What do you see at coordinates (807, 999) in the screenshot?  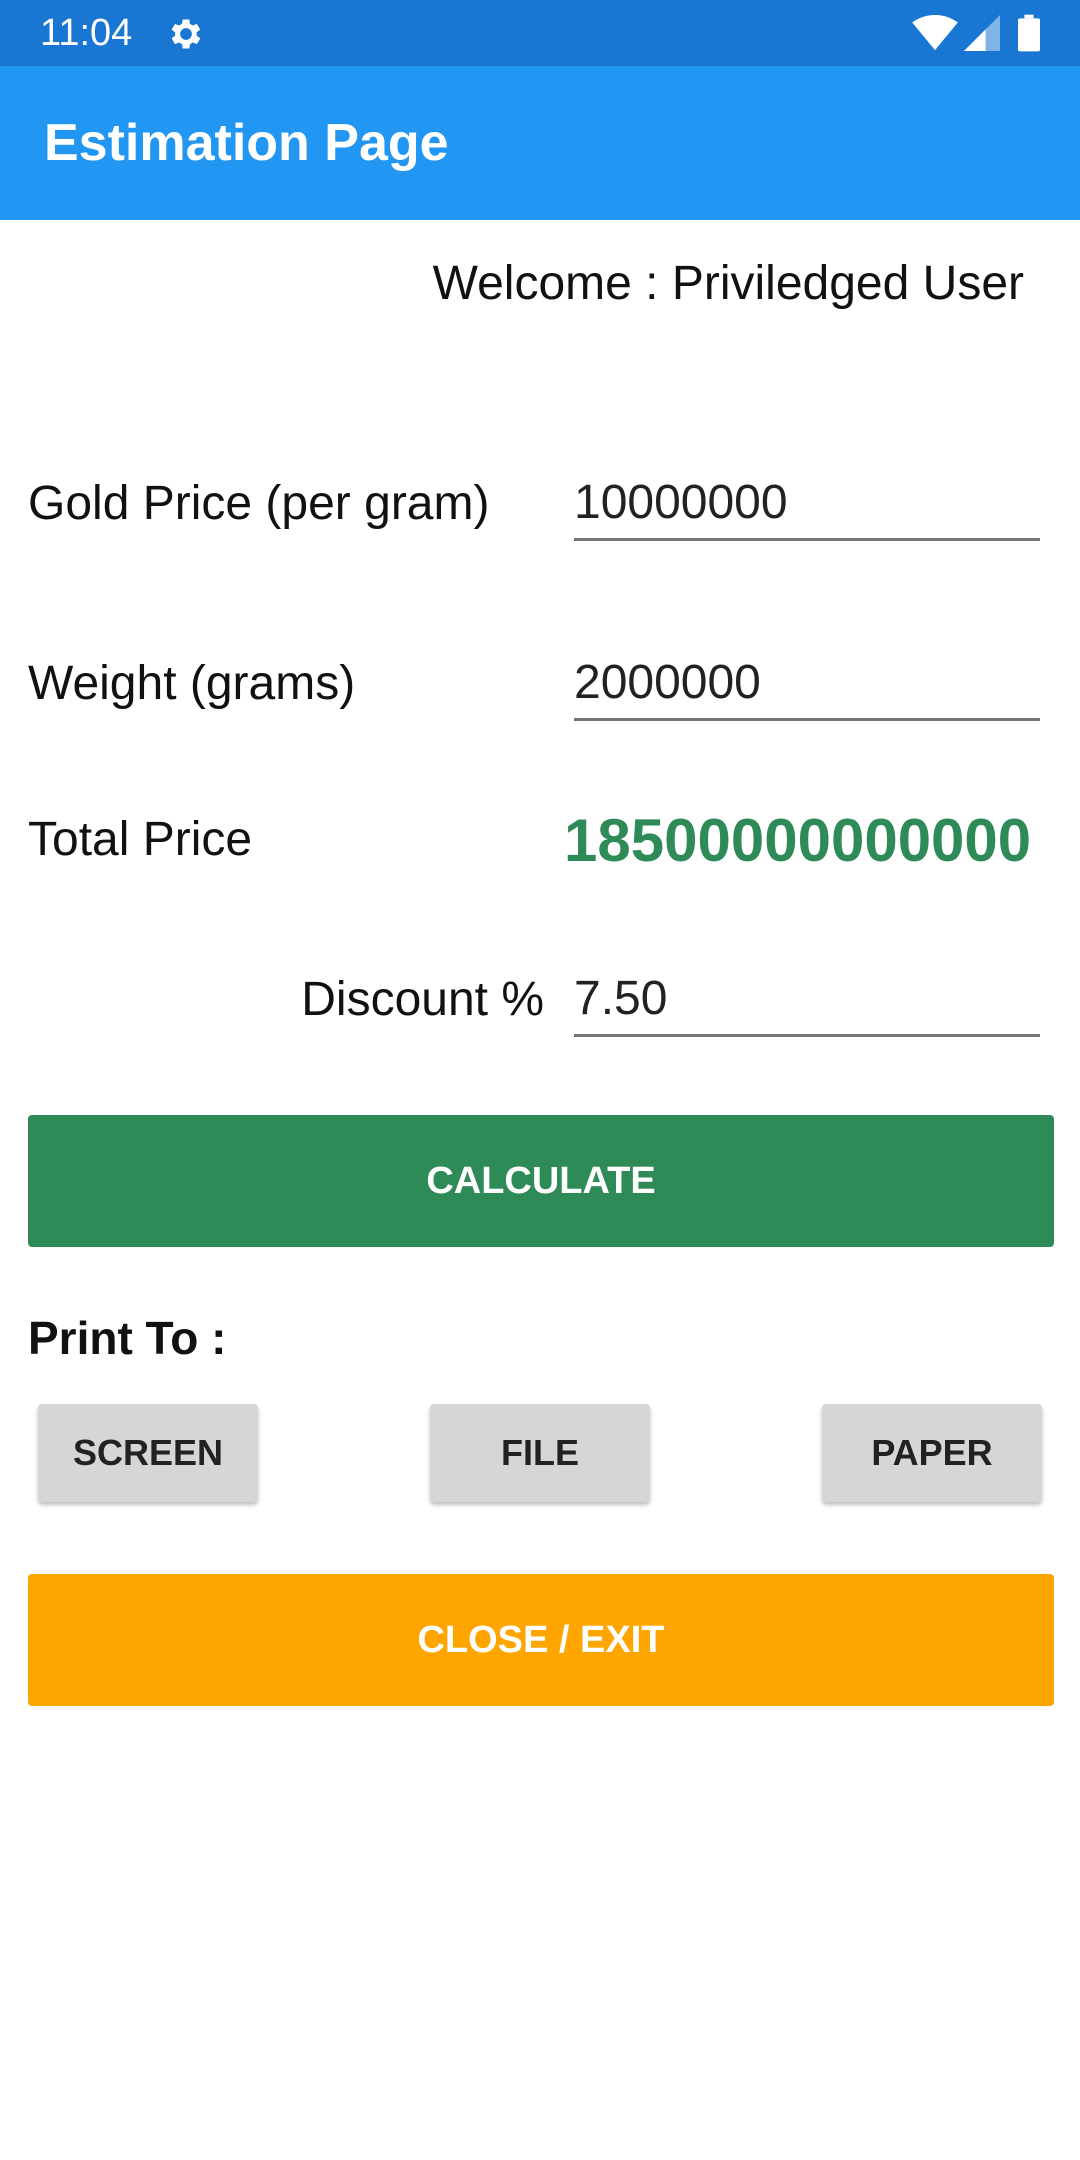 I see `discount-input` at bounding box center [807, 999].